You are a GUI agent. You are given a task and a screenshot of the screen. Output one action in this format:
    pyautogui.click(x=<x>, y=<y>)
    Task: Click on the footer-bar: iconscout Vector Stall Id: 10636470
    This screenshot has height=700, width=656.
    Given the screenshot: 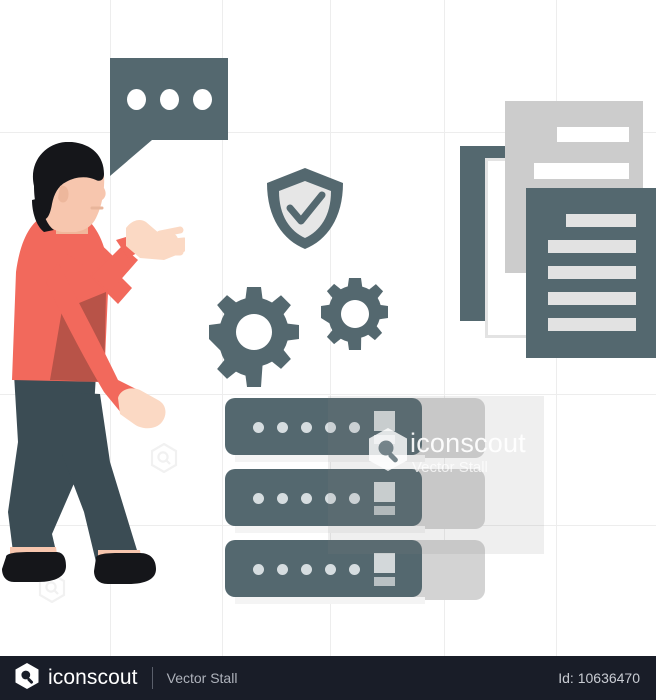 What is the action you would take?
    pyautogui.click(x=328, y=678)
    